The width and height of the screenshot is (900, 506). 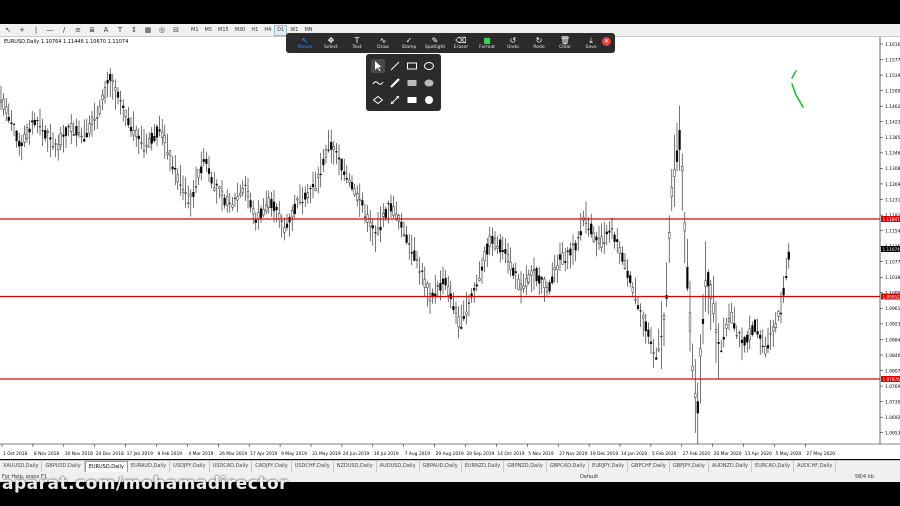 I want to click on rectangle-filled-icon, so click(x=412, y=100).